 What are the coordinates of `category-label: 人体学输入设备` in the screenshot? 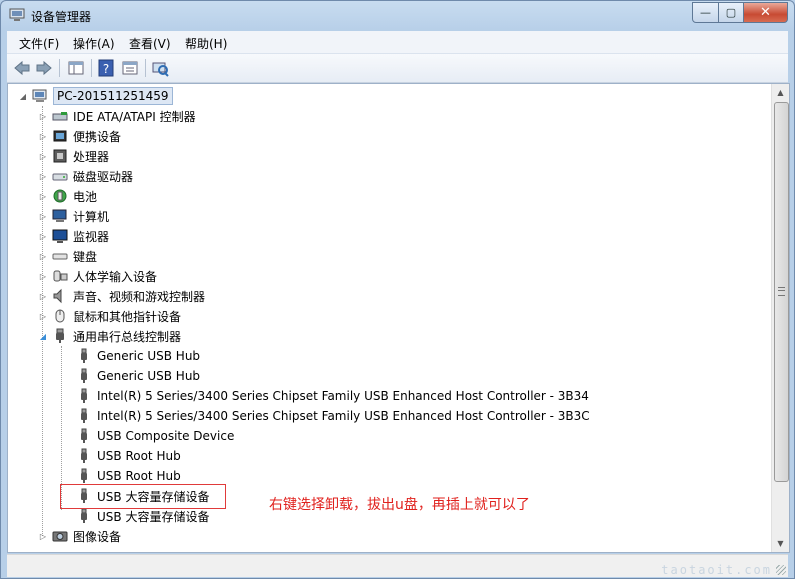 It's located at (115, 276).